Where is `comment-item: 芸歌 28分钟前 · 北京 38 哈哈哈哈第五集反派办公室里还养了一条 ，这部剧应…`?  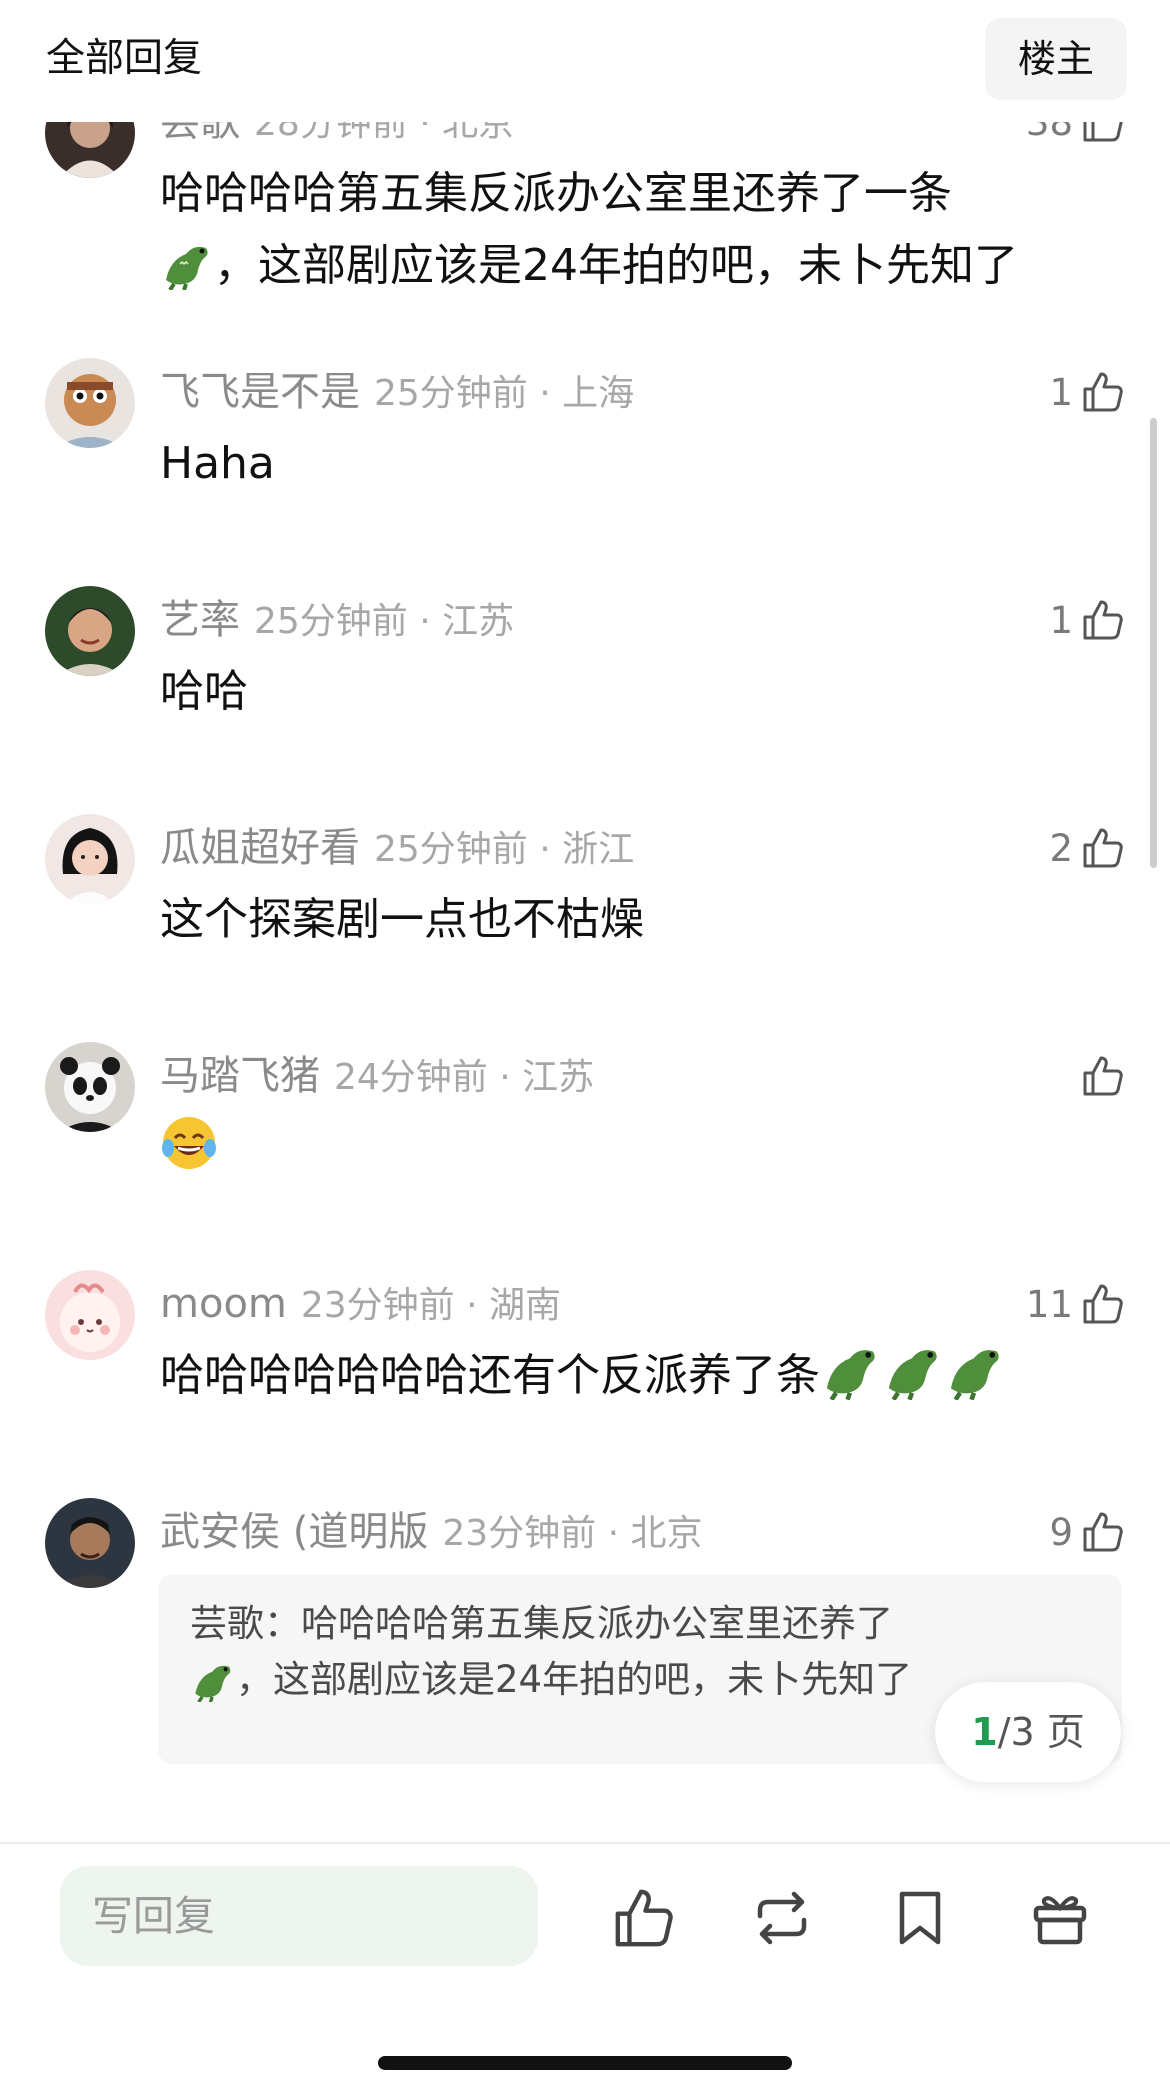
comment-item: 芸歌 28分钟前 · 北京 38 哈哈哈哈第五集反派办公室里还养了一条 ，这部剧应… is located at coordinates (585, 223).